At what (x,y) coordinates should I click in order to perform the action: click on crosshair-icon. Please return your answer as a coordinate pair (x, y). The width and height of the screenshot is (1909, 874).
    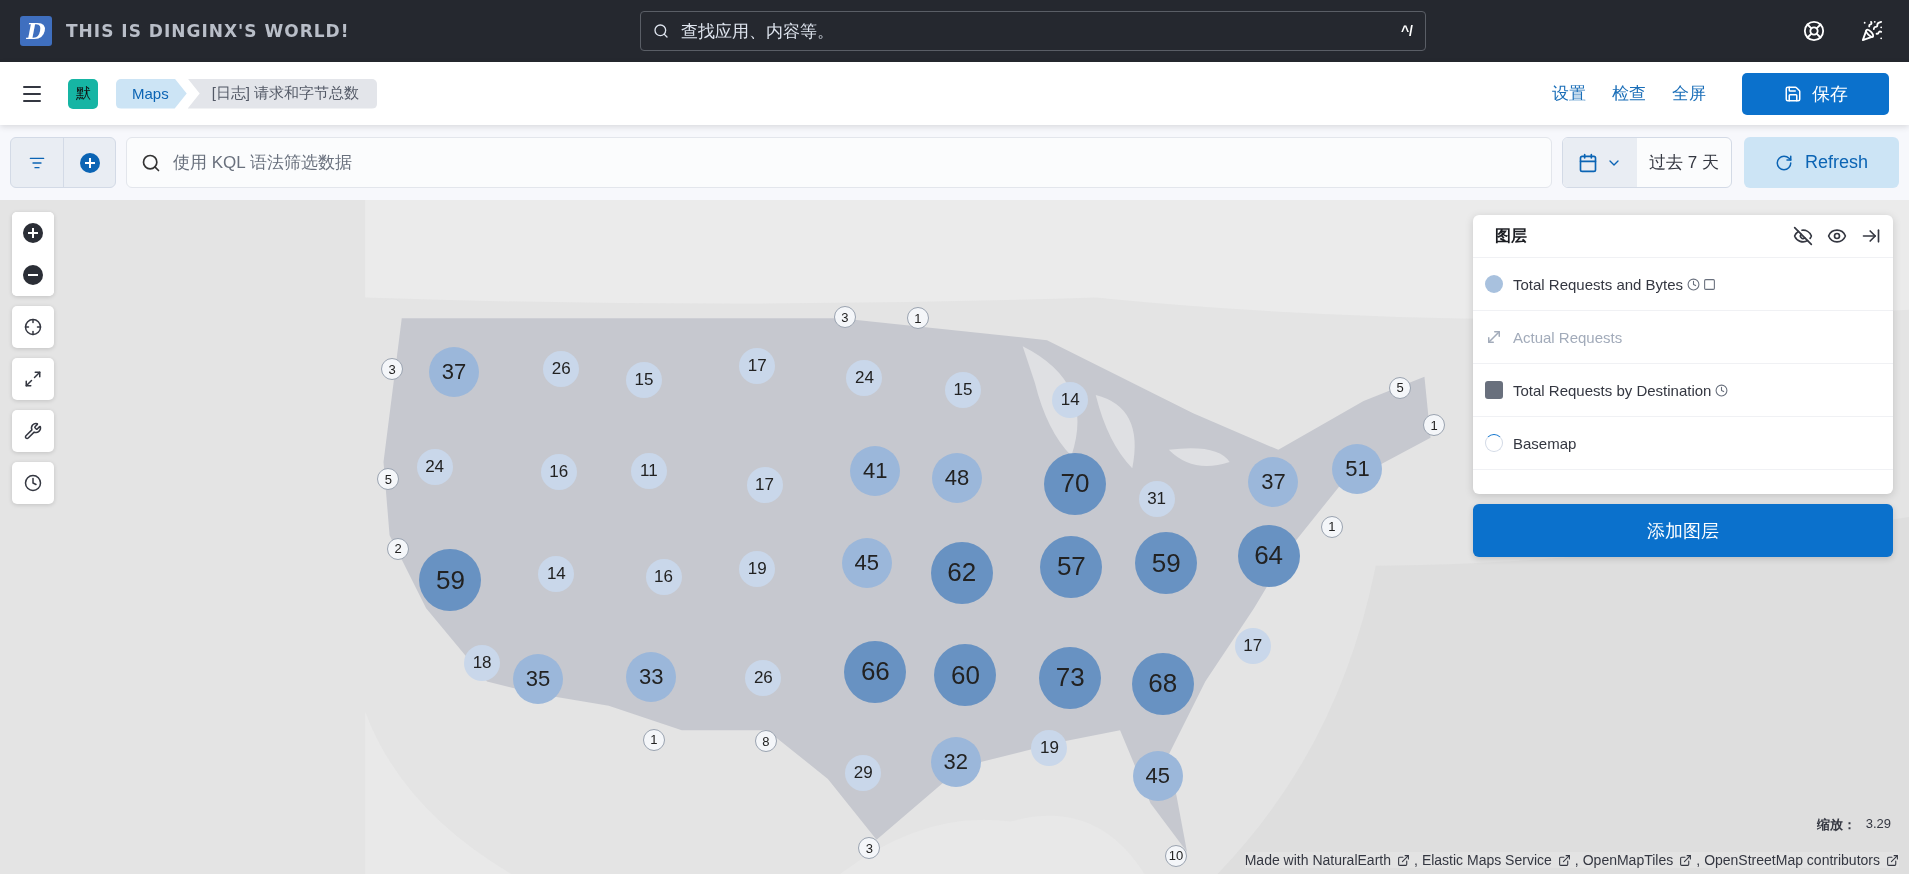
    Looking at the image, I should click on (33, 327).